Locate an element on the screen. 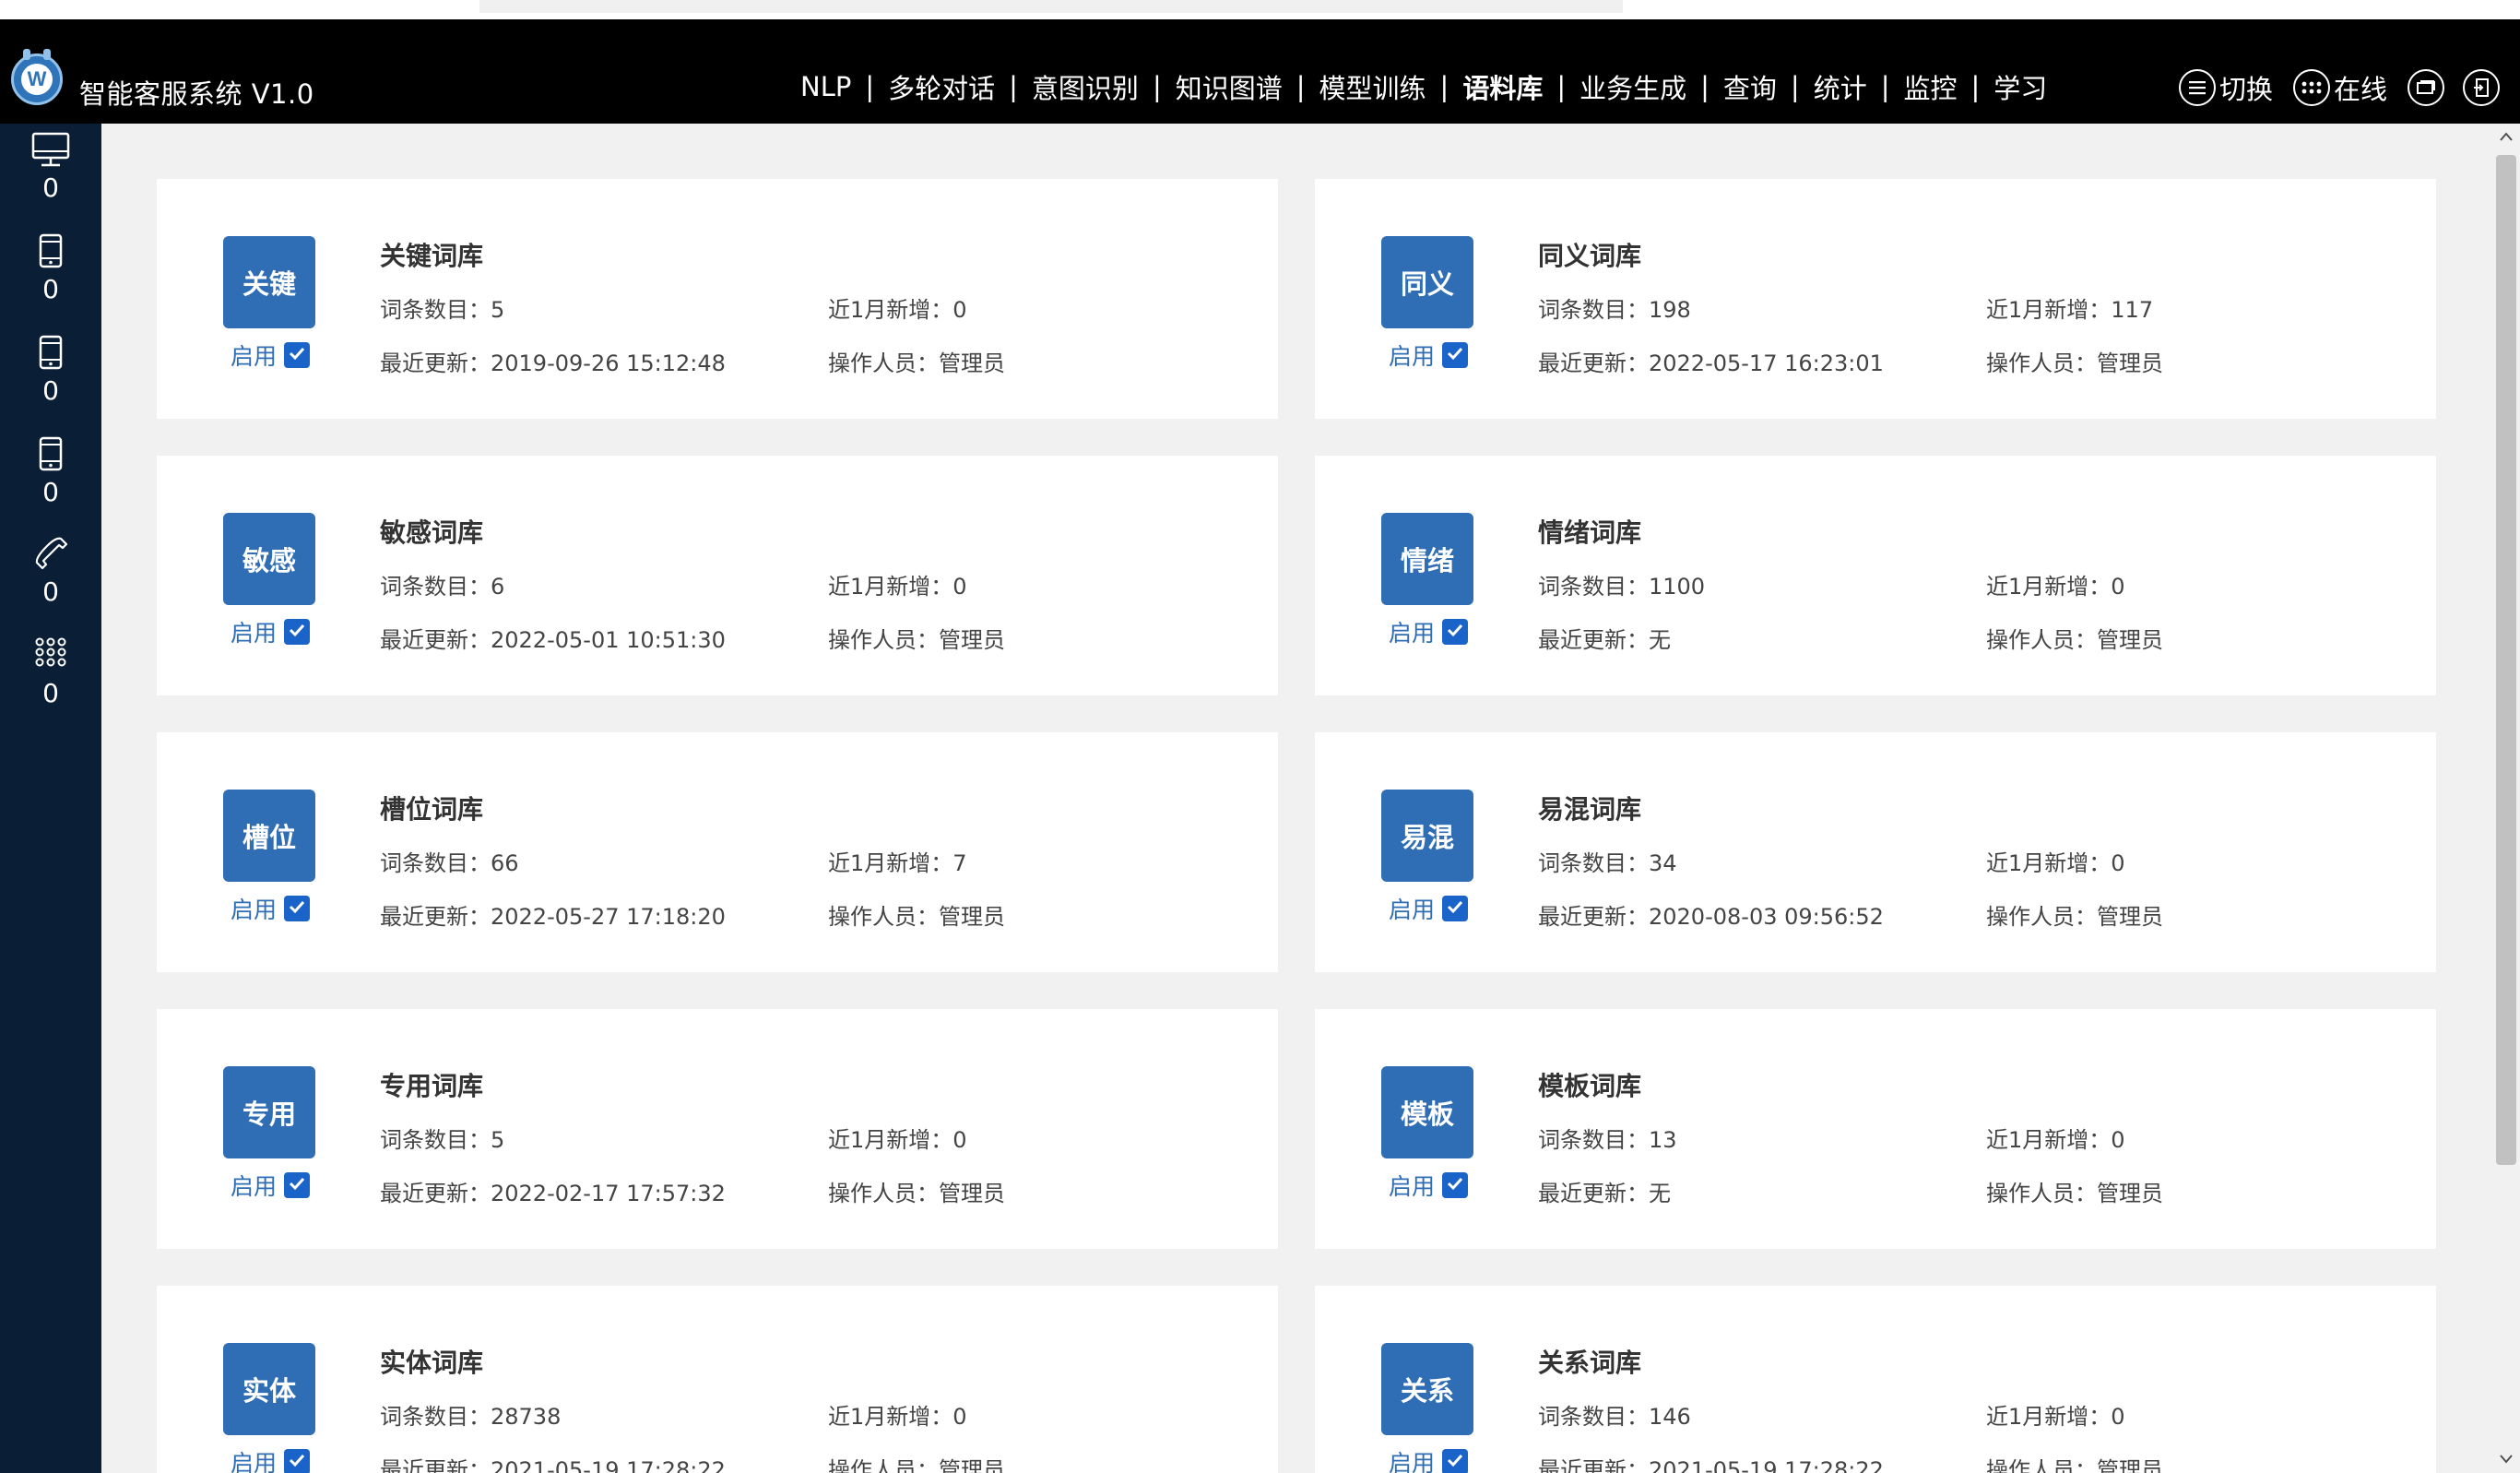 This screenshot has height=1473, width=2520. vertical-scrollbar is located at coordinates (2506, 798).